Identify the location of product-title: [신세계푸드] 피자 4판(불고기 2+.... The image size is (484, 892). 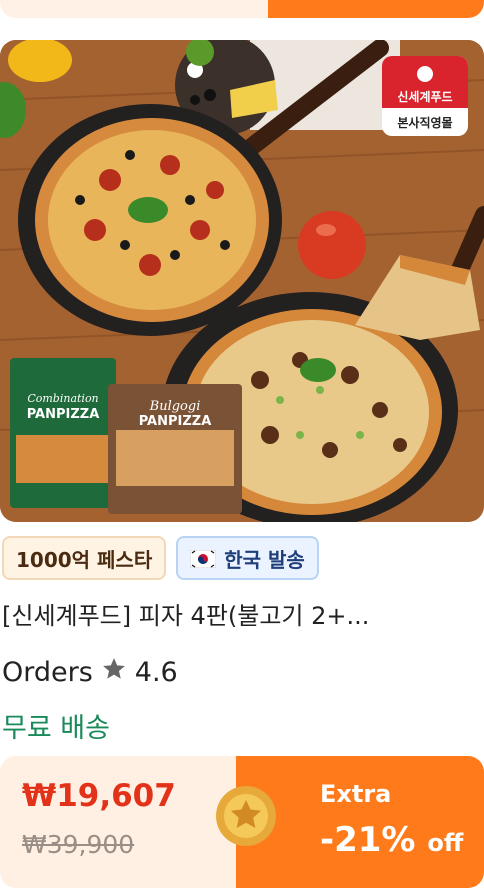
(240, 613).